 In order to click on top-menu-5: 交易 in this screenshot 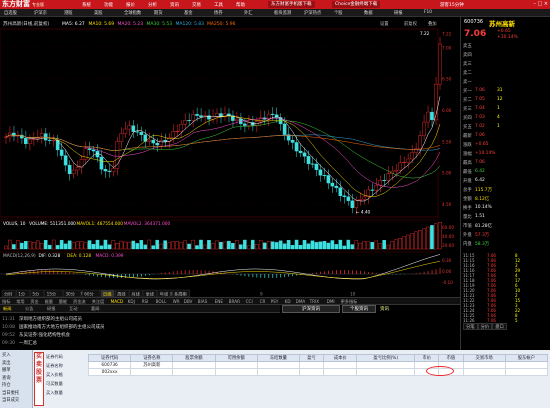, I will do `click(196, 5)`.